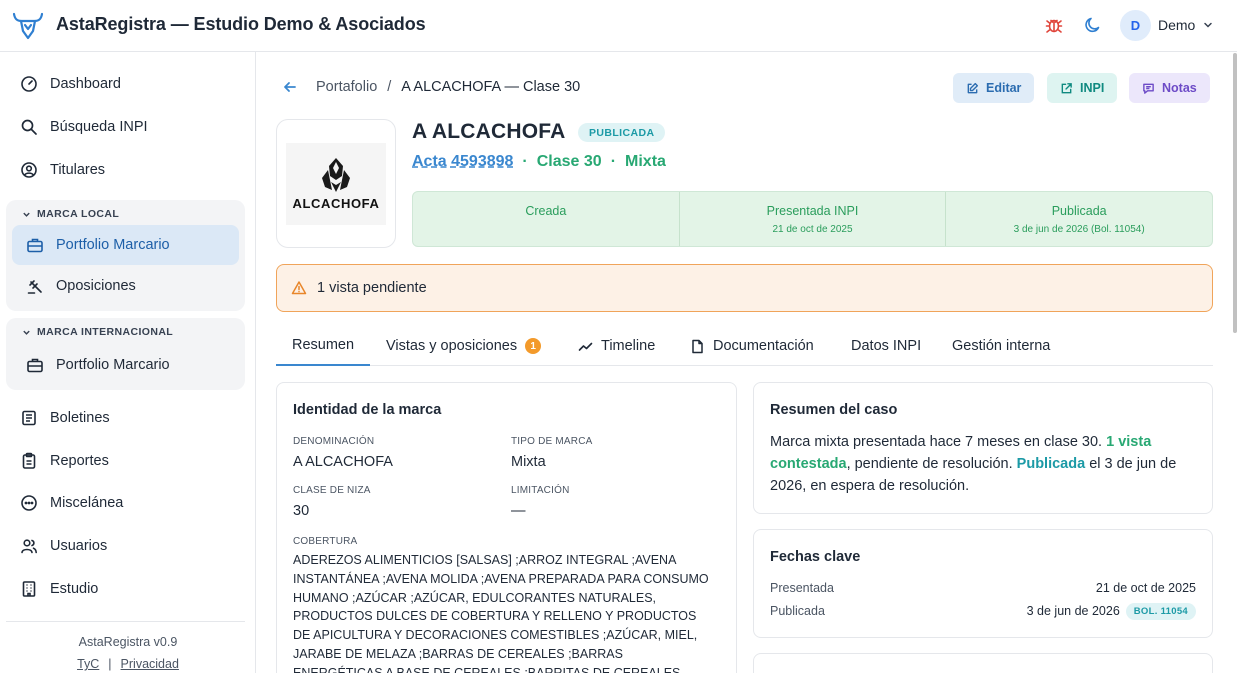  What do you see at coordinates (128, 642) in the screenshot?
I see `app-version: AstaRegistra v0.9` at bounding box center [128, 642].